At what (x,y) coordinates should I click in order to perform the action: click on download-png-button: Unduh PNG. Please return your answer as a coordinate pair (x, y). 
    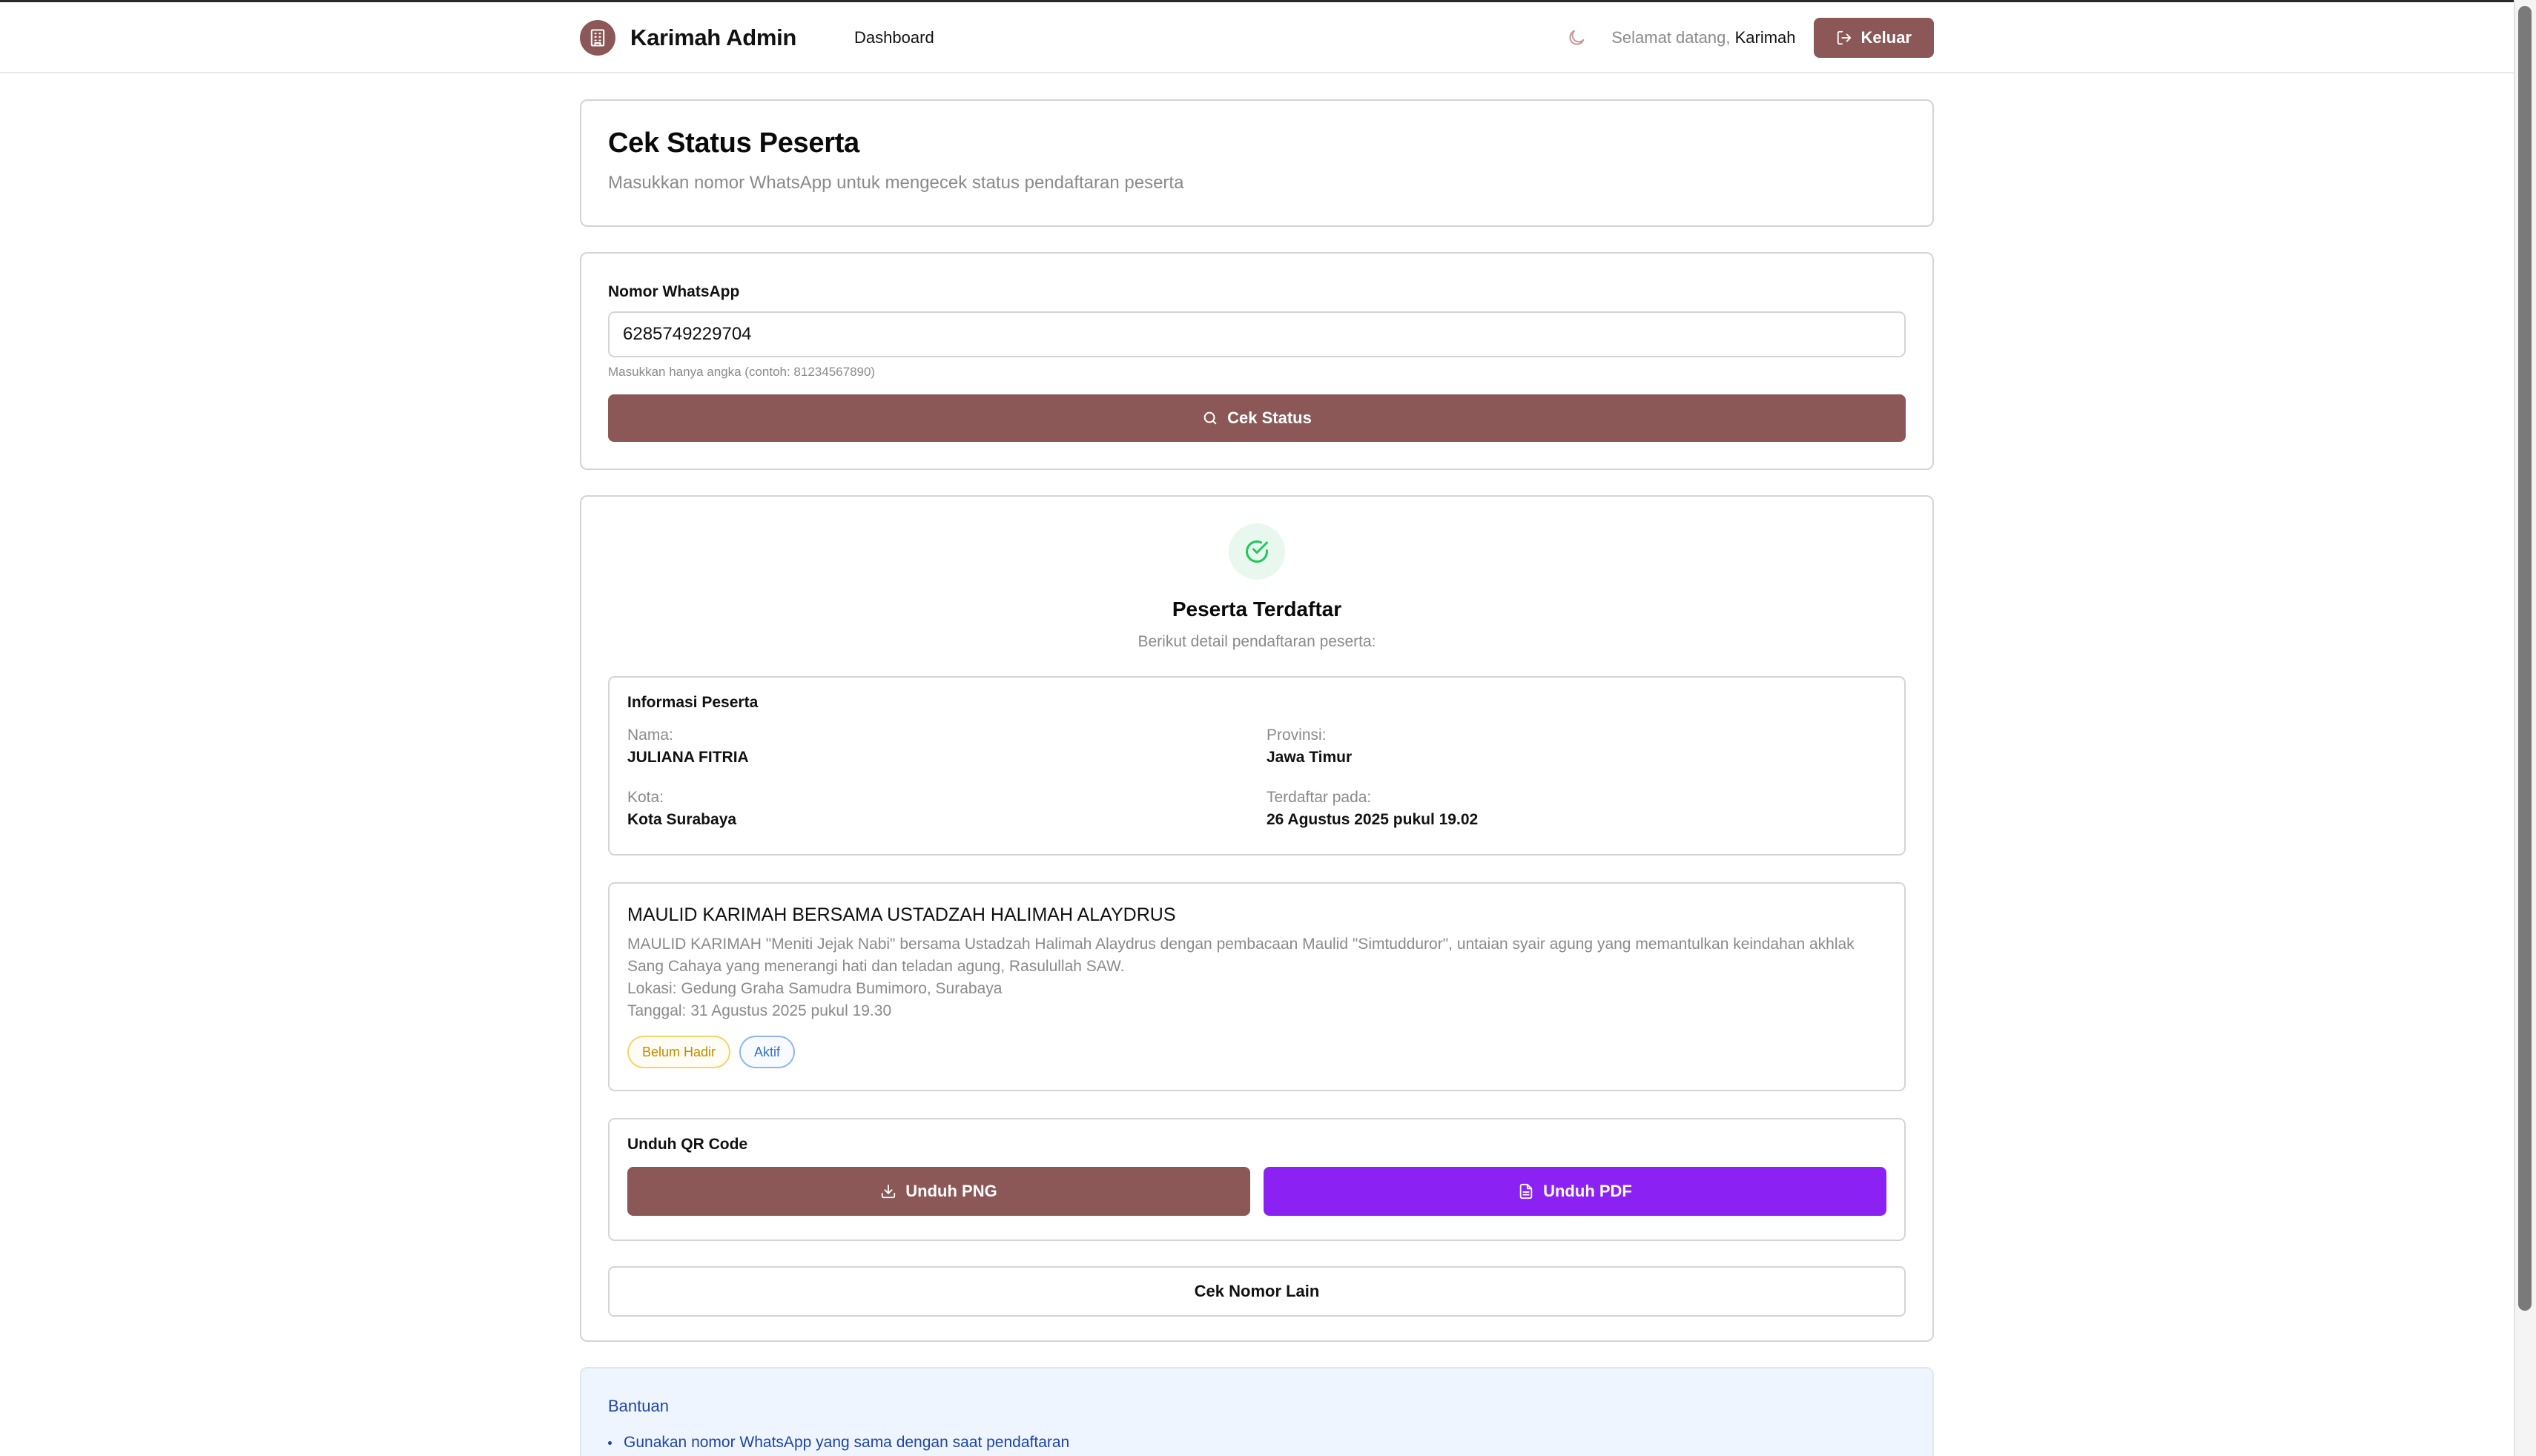
    Looking at the image, I should click on (939, 1191).